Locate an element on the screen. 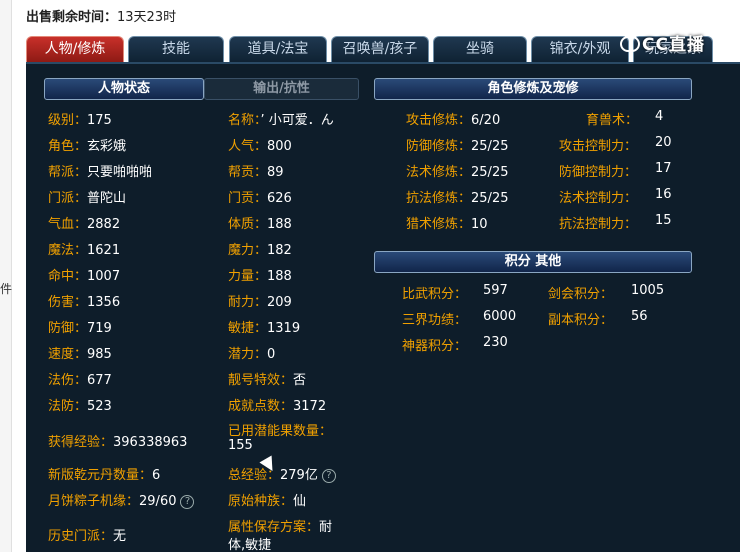  points-dungeon: 副本积分： is located at coordinates (581, 320).